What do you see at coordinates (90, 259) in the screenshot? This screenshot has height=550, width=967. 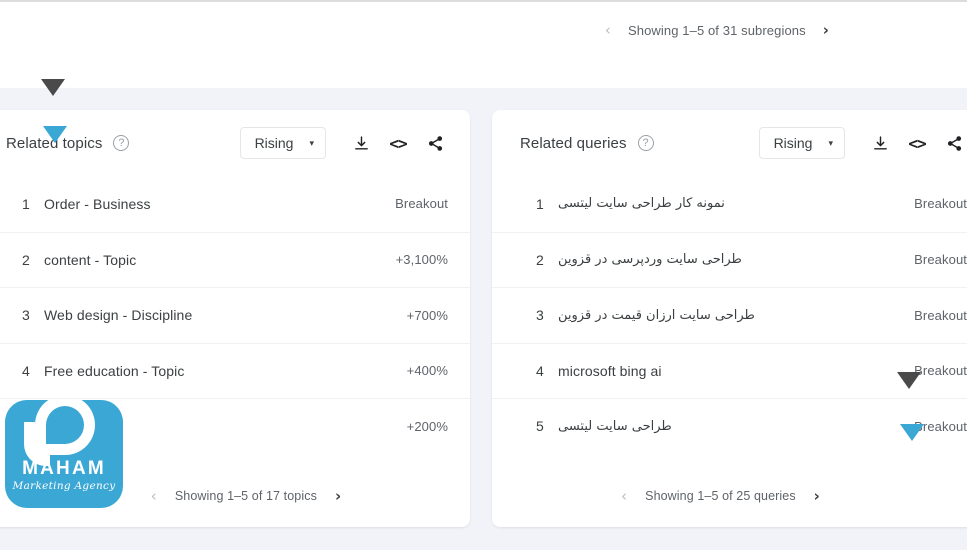 I see `row-label: content - Topic` at bounding box center [90, 259].